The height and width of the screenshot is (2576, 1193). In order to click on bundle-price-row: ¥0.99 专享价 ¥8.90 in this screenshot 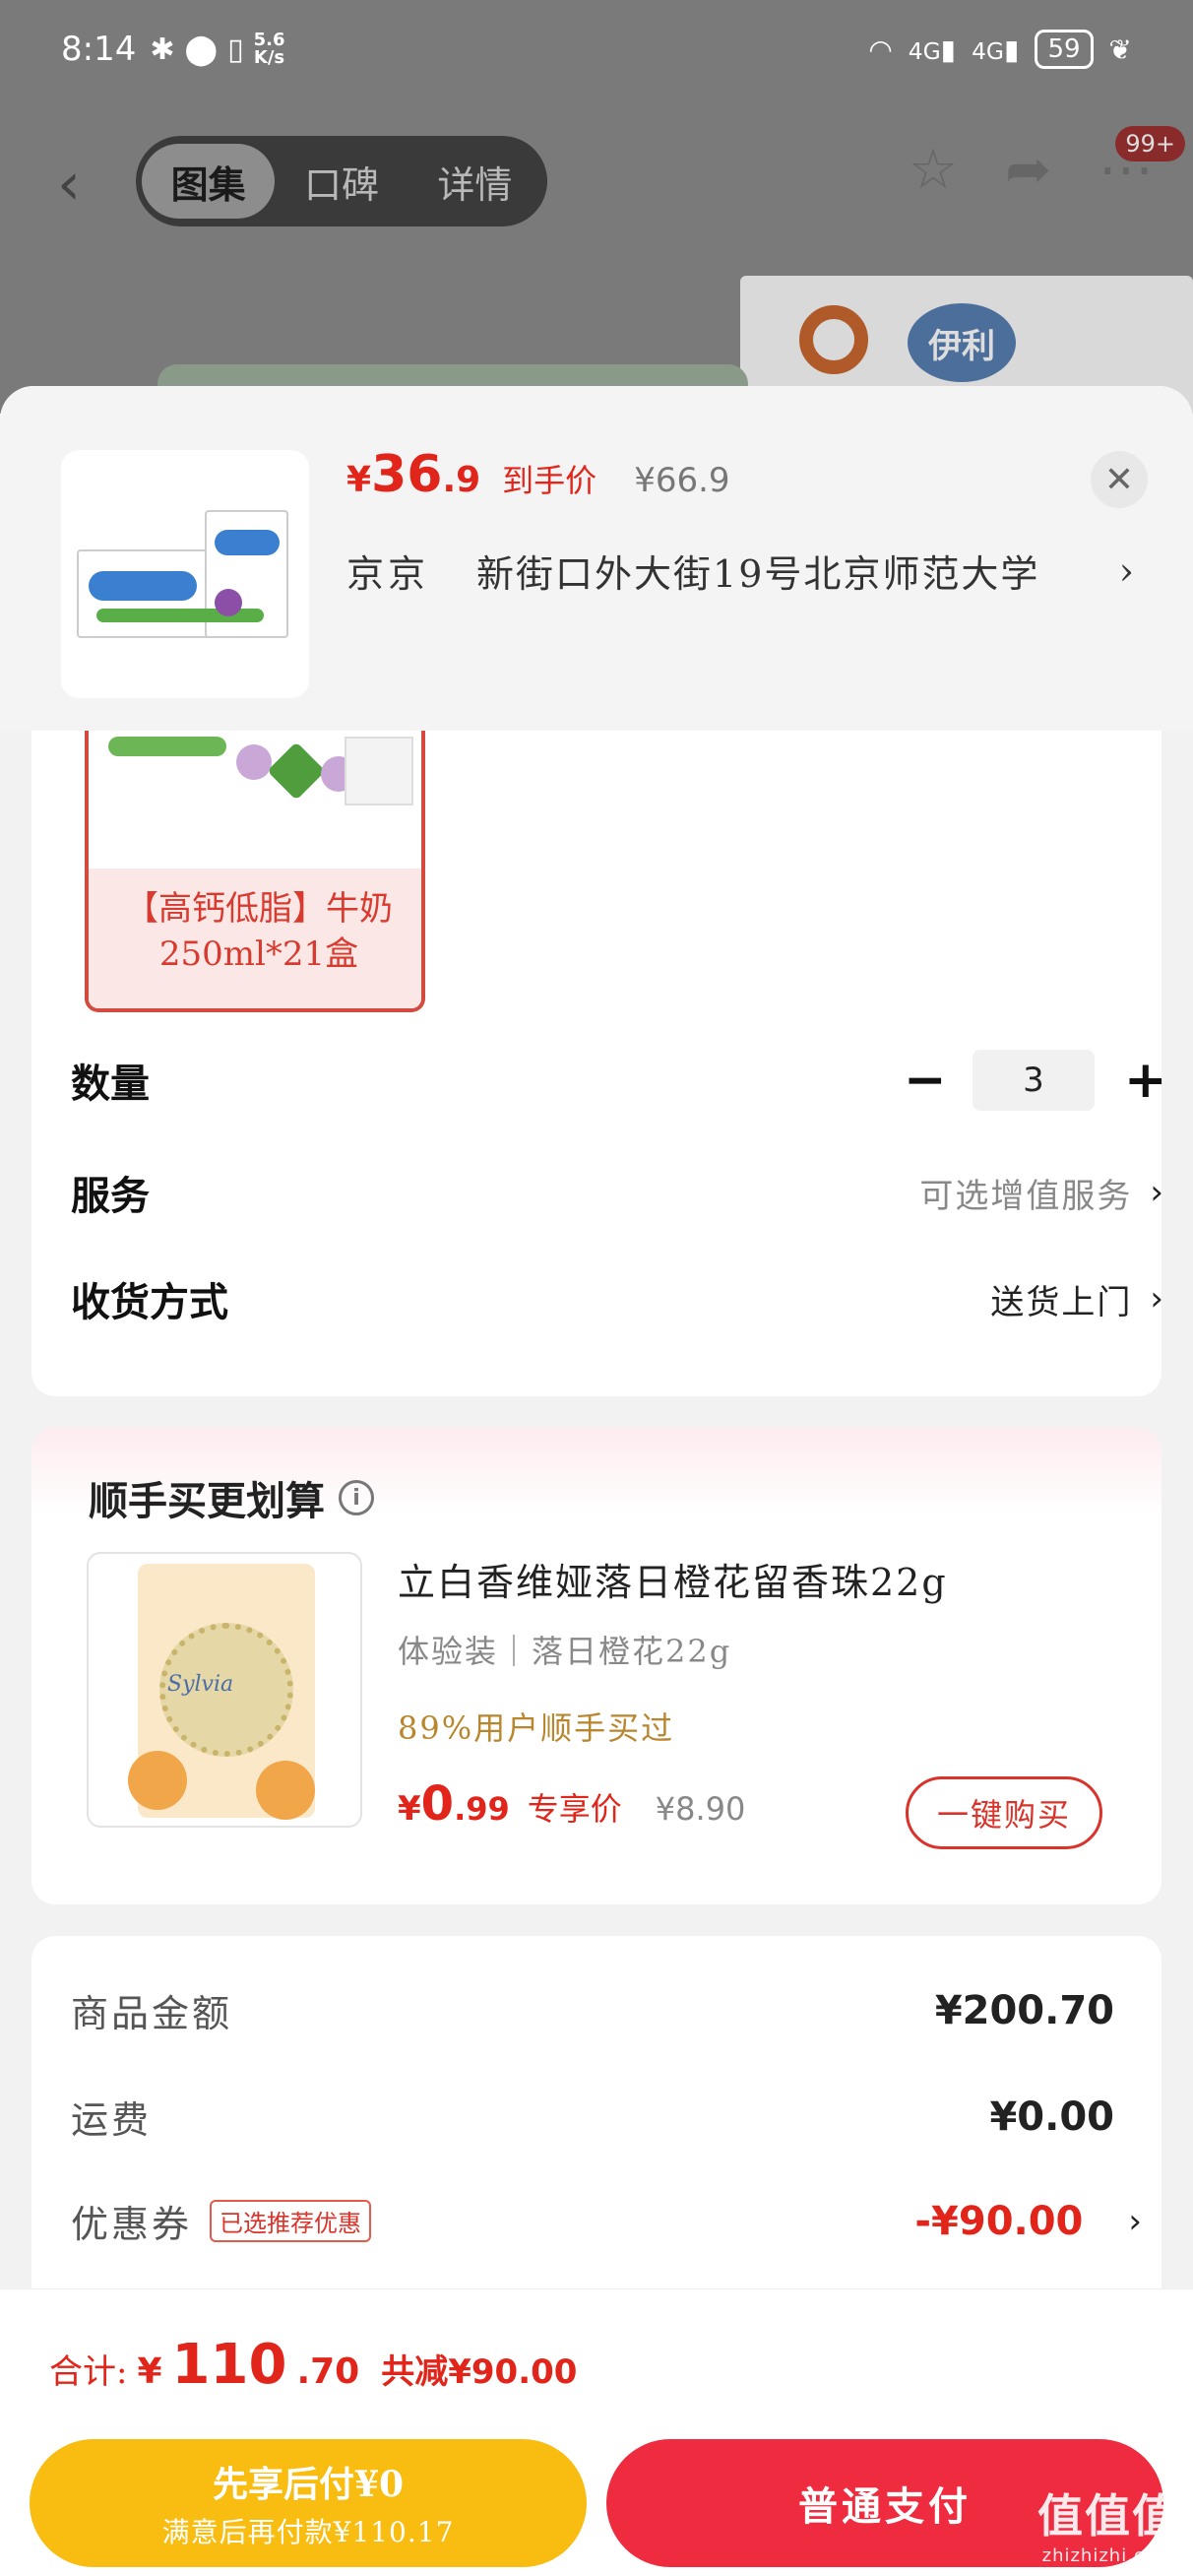, I will do `click(571, 1804)`.